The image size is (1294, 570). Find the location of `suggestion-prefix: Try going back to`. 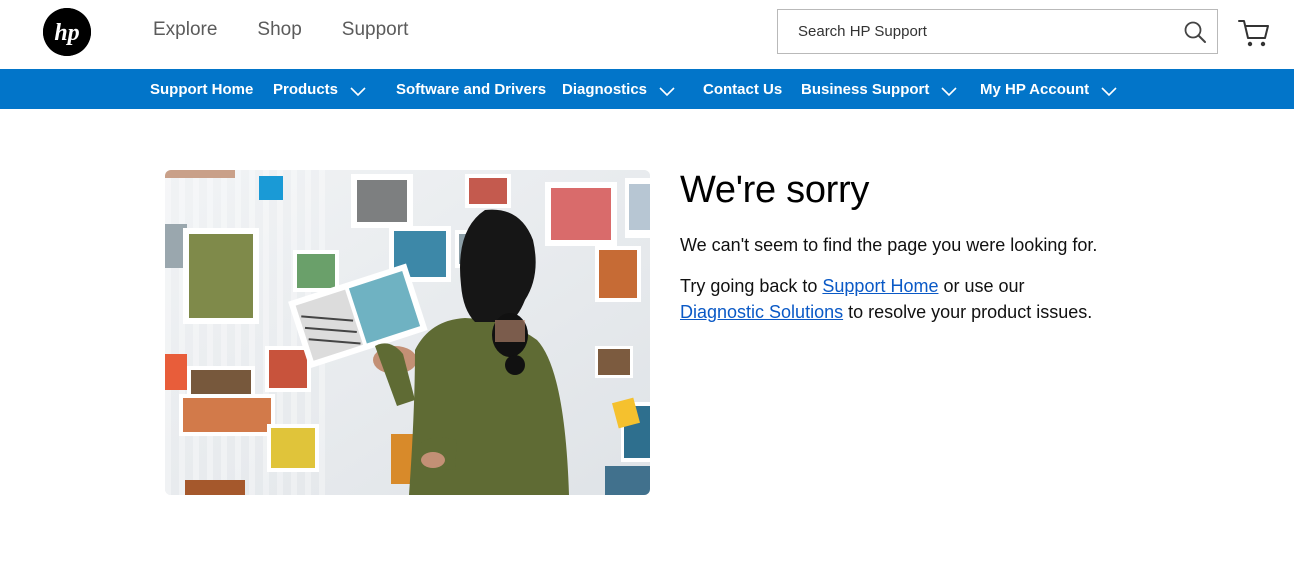

suggestion-prefix: Try going back to is located at coordinates (751, 286).